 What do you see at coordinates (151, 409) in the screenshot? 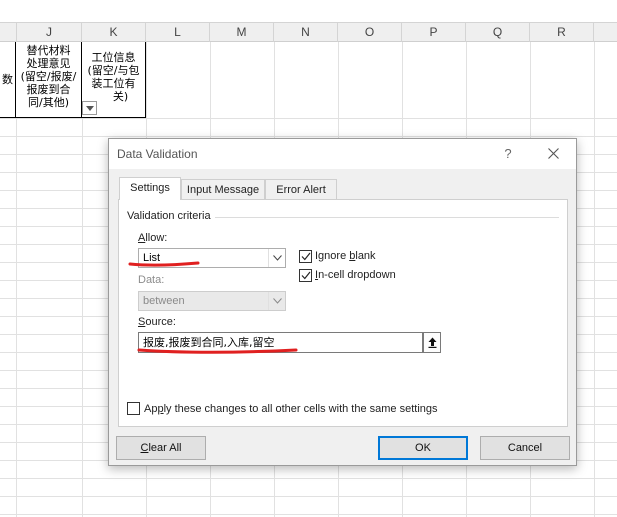
I see `apply-all-prefix: Ap` at bounding box center [151, 409].